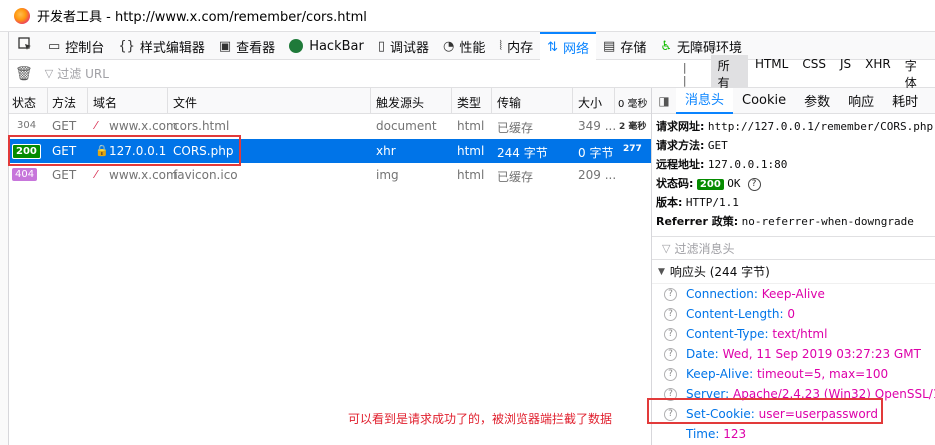 This screenshot has width=935, height=445. I want to click on details-tabs: ◨ 消息头 Cookie 参数 响应 耗时, so click(793, 100).